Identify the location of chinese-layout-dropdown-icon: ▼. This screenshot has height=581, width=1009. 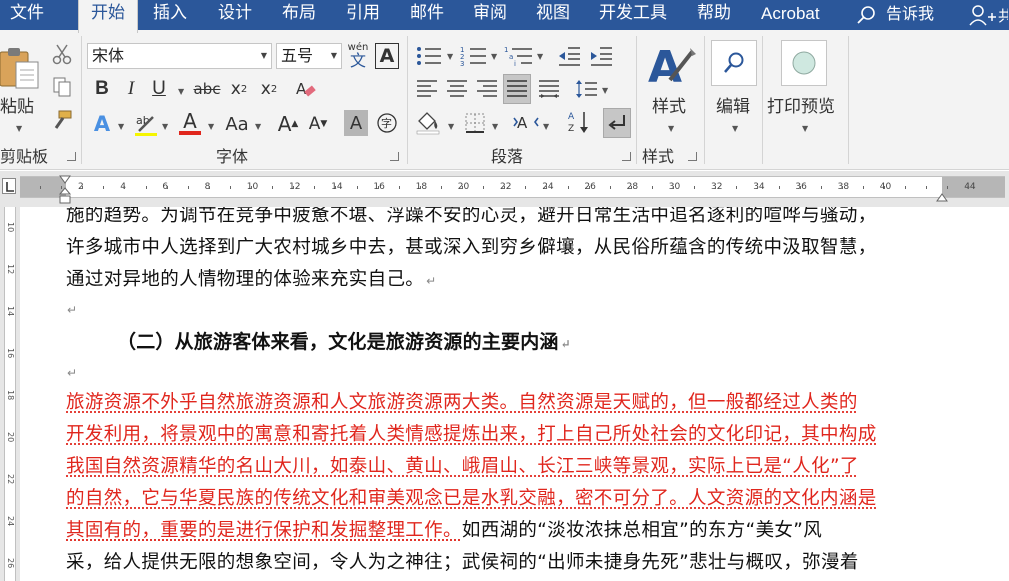
(546, 126).